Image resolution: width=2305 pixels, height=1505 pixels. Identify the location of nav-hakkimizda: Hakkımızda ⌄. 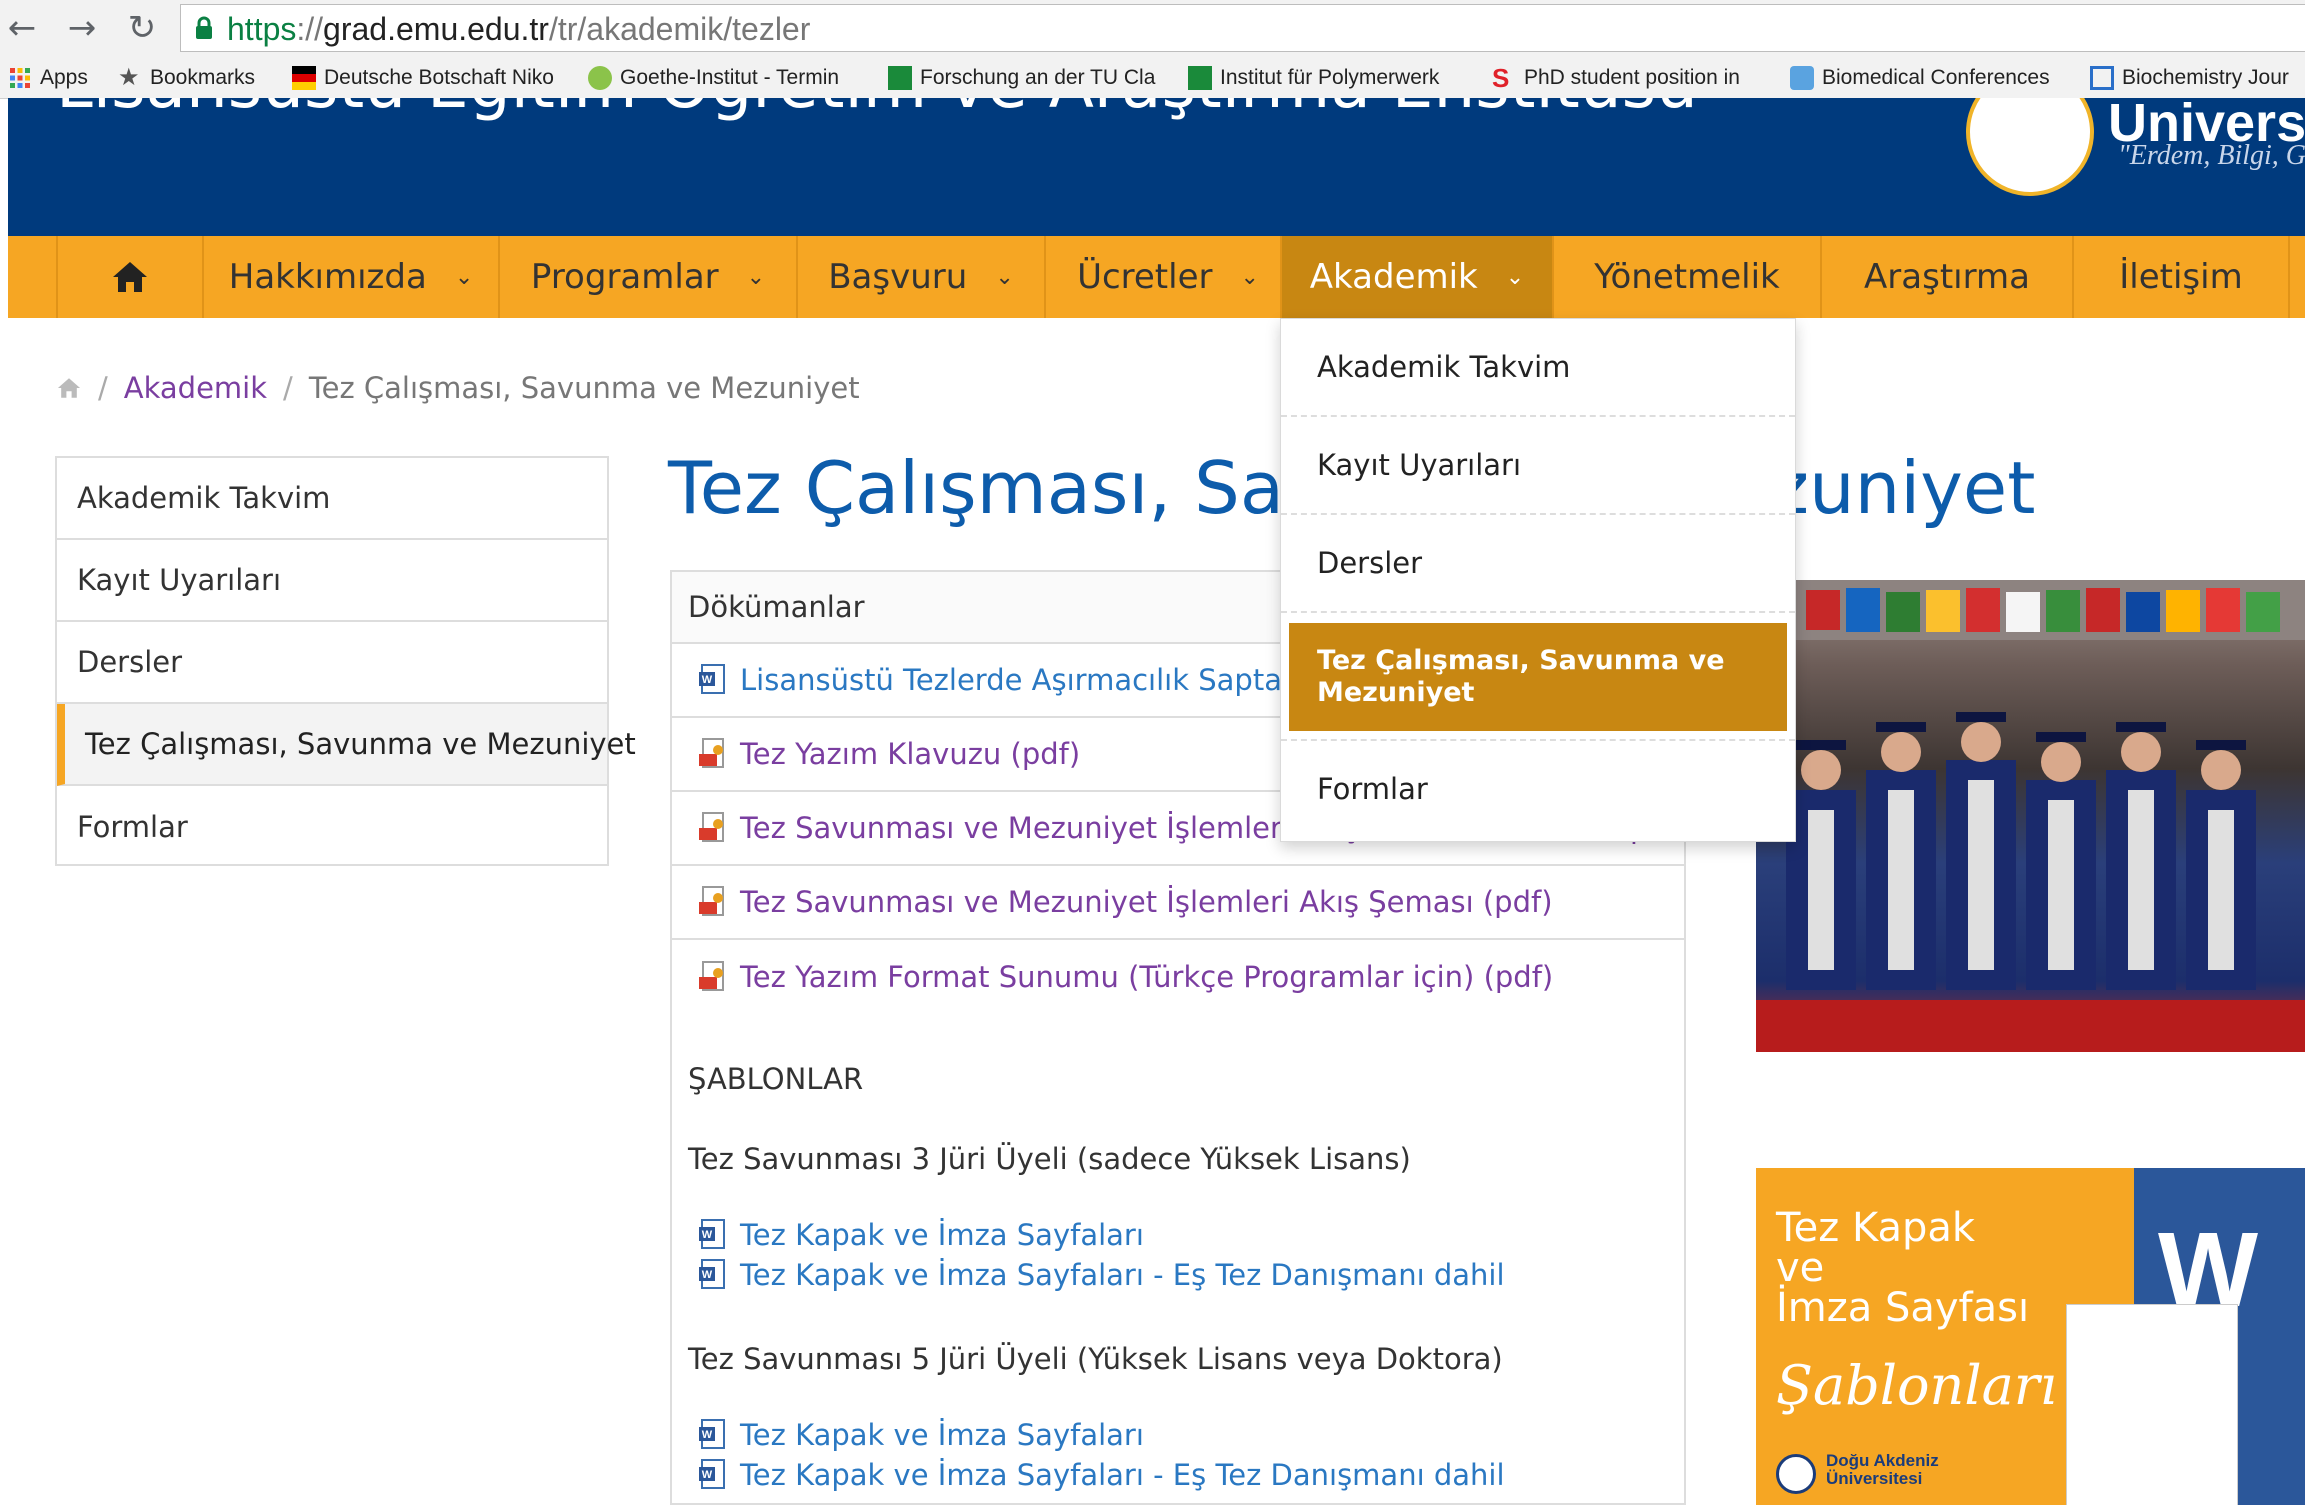
(350, 277).